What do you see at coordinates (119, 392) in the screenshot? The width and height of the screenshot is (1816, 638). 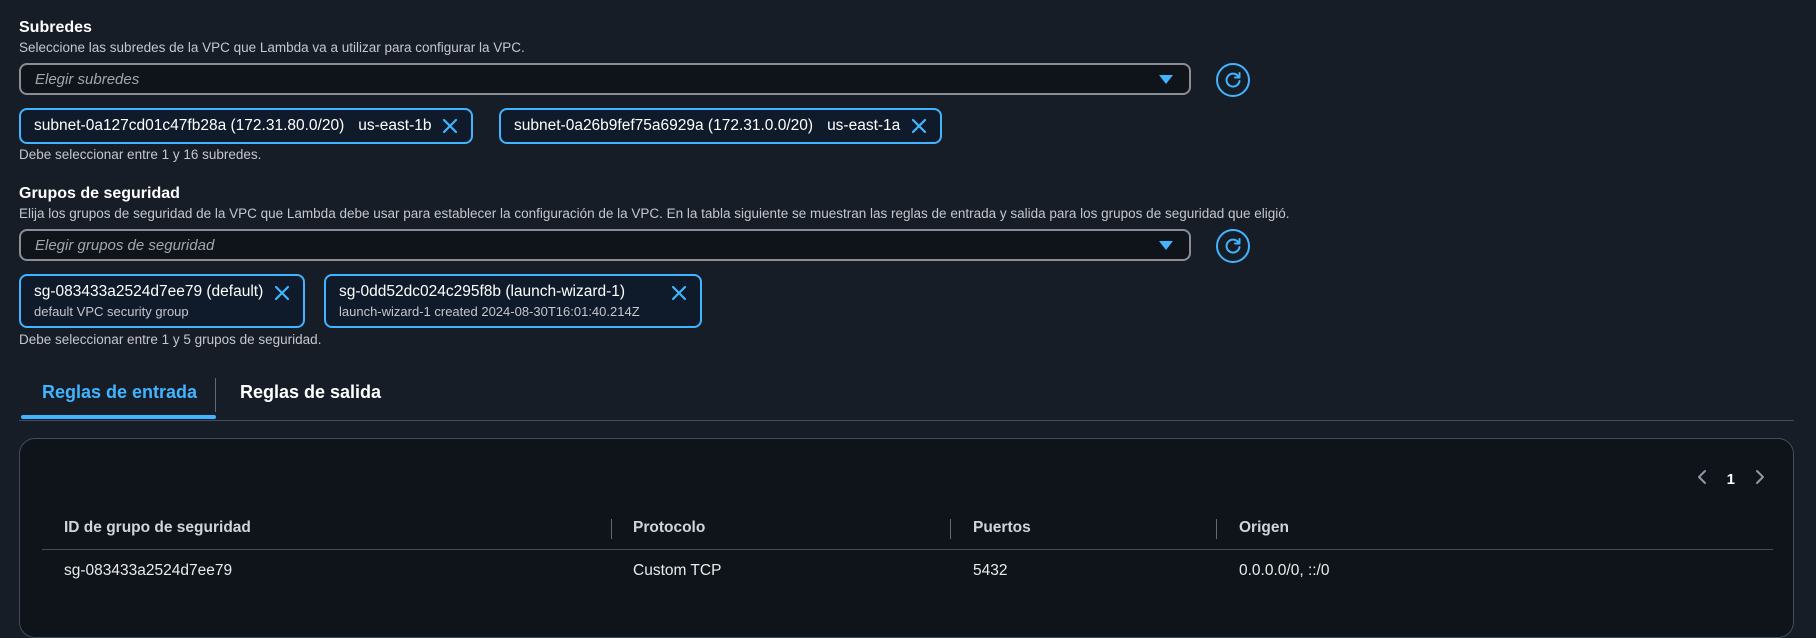 I see `tab-inbound-rules: Reglas de entrada` at bounding box center [119, 392].